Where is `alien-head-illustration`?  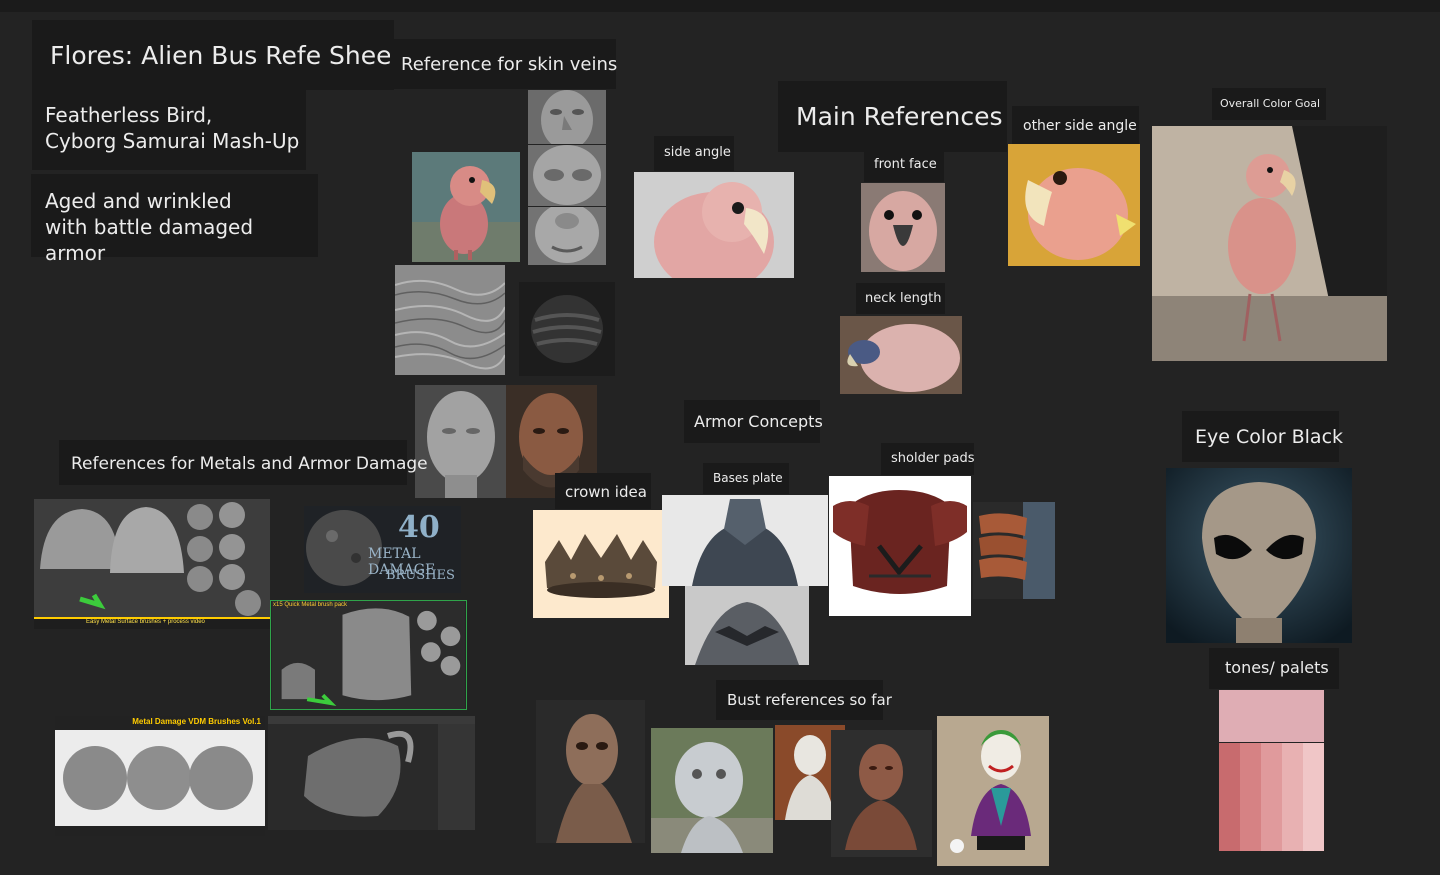 alien-head-illustration is located at coordinates (1259, 555).